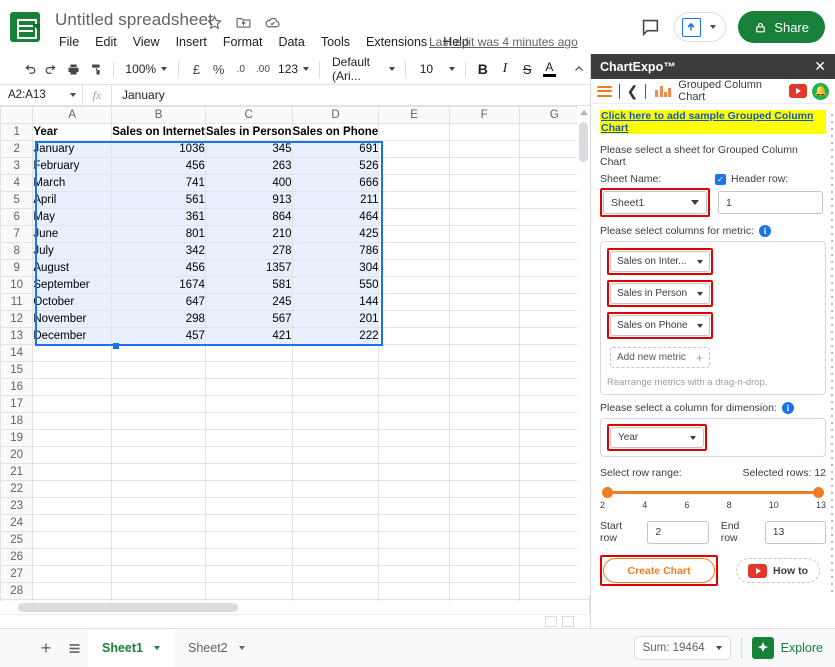 The image size is (835, 667). What do you see at coordinates (335, 132) in the screenshot?
I see `cell-header: Sales on Phone` at bounding box center [335, 132].